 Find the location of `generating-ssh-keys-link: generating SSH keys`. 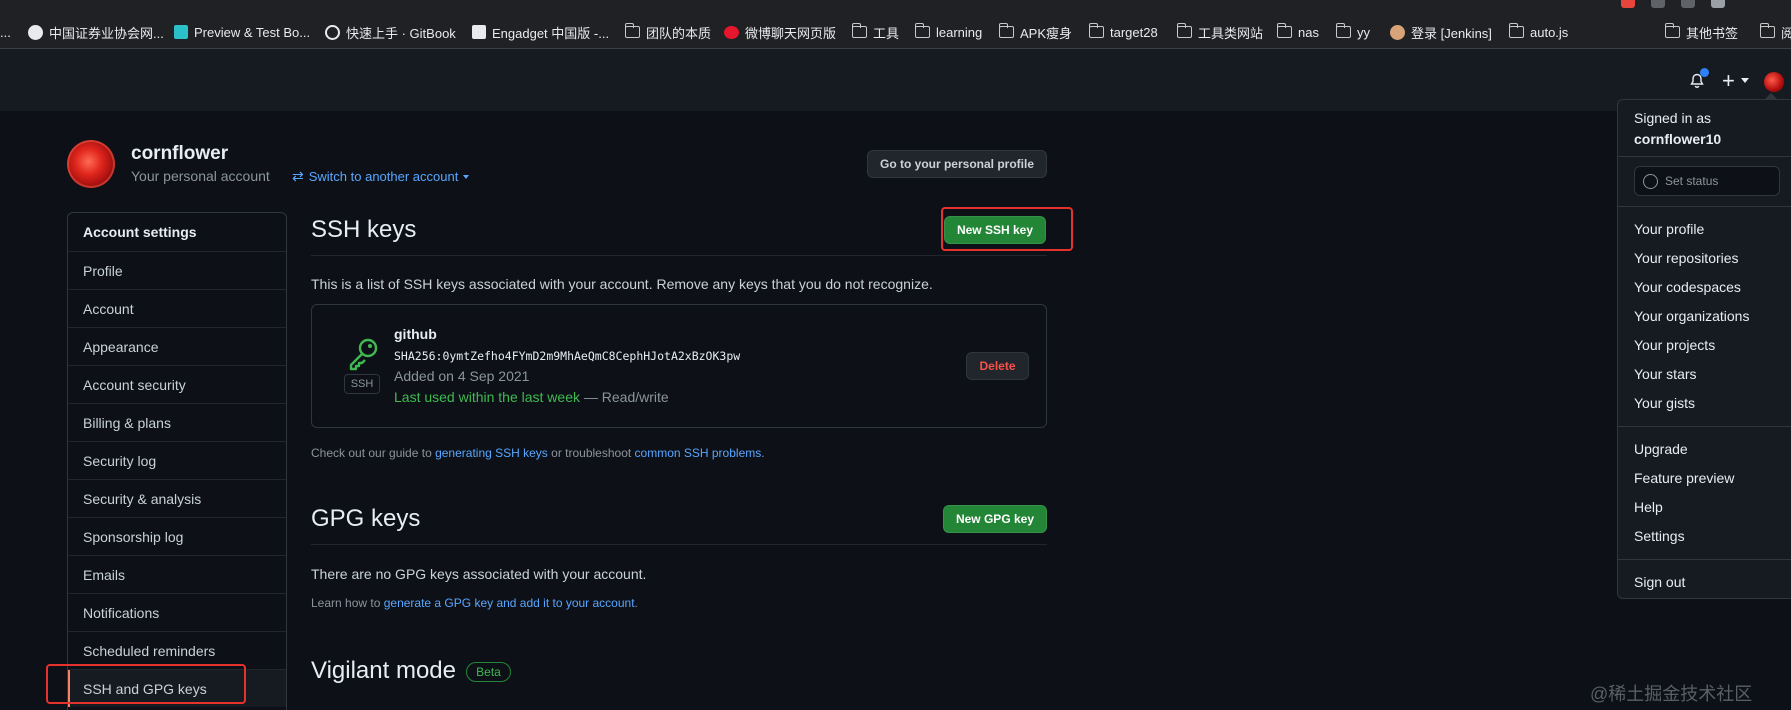

generating-ssh-keys-link: generating SSH keys is located at coordinates (491, 453).